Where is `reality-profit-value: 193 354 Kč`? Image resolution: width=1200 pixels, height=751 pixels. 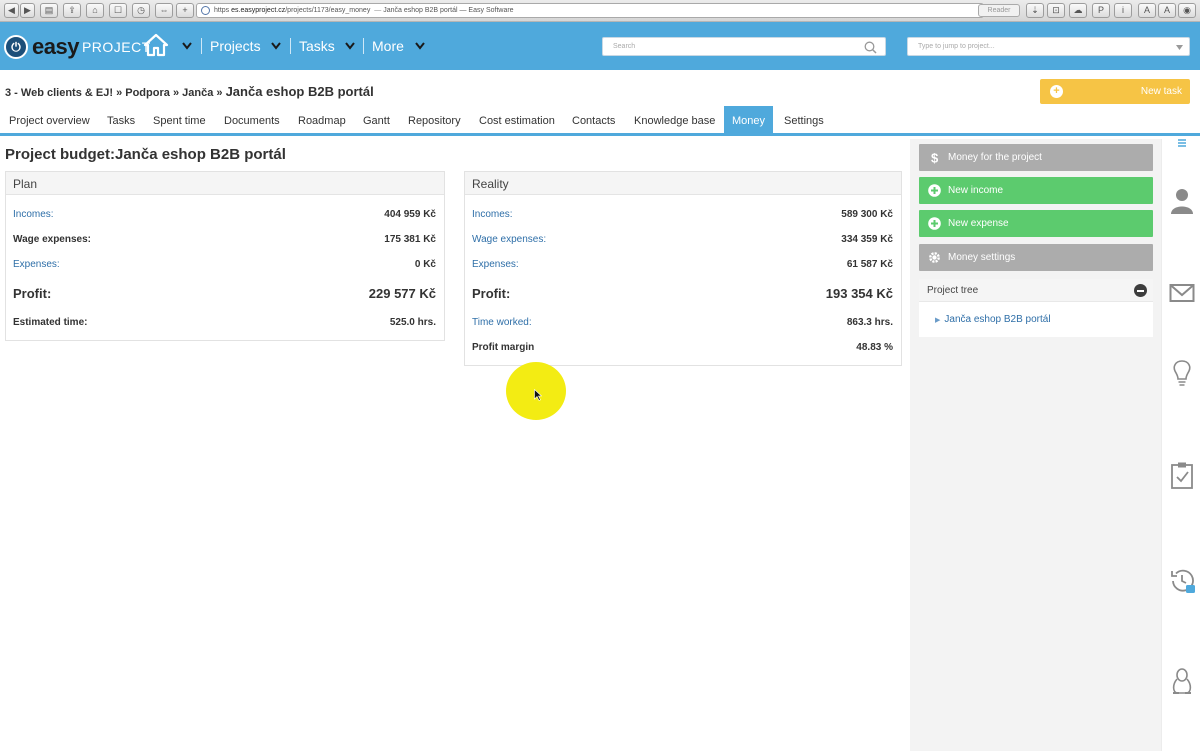
reality-profit-value: 193 354 Kč is located at coordinates (859, 293).